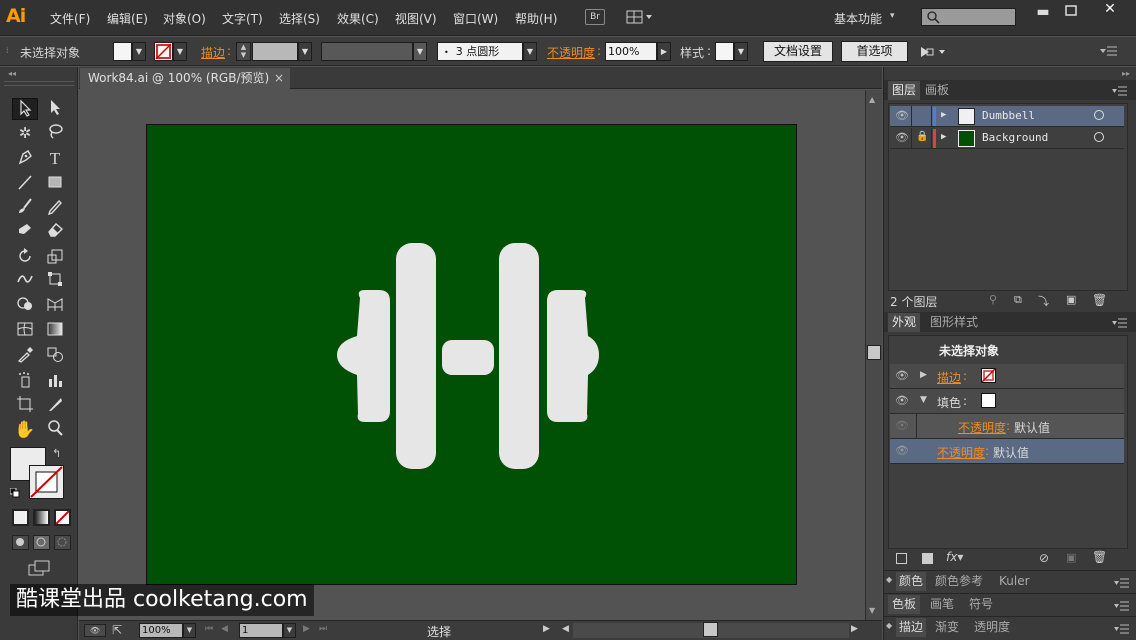 Image resolution: width=1136 pixels, height=640 pixels. Describe the element at coordinates (25, 208) in the screenshot. I see `paintbrush-tool-icon` at that location.